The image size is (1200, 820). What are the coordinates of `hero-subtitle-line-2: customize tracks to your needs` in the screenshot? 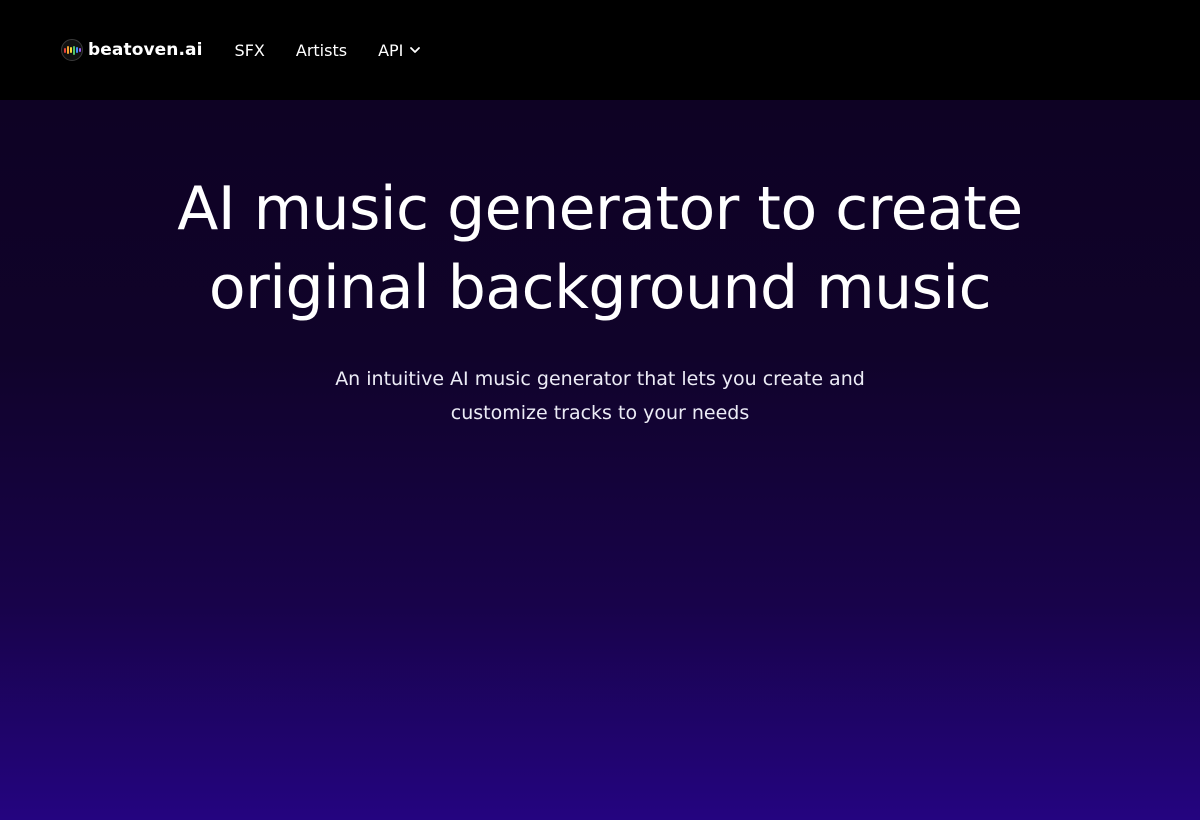 It's located at (600, 413).